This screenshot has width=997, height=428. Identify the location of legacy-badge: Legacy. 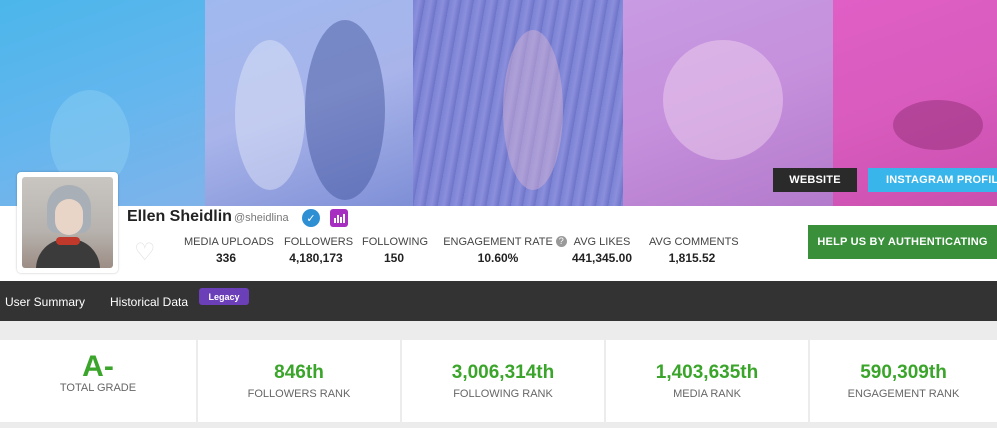
(224, 296).